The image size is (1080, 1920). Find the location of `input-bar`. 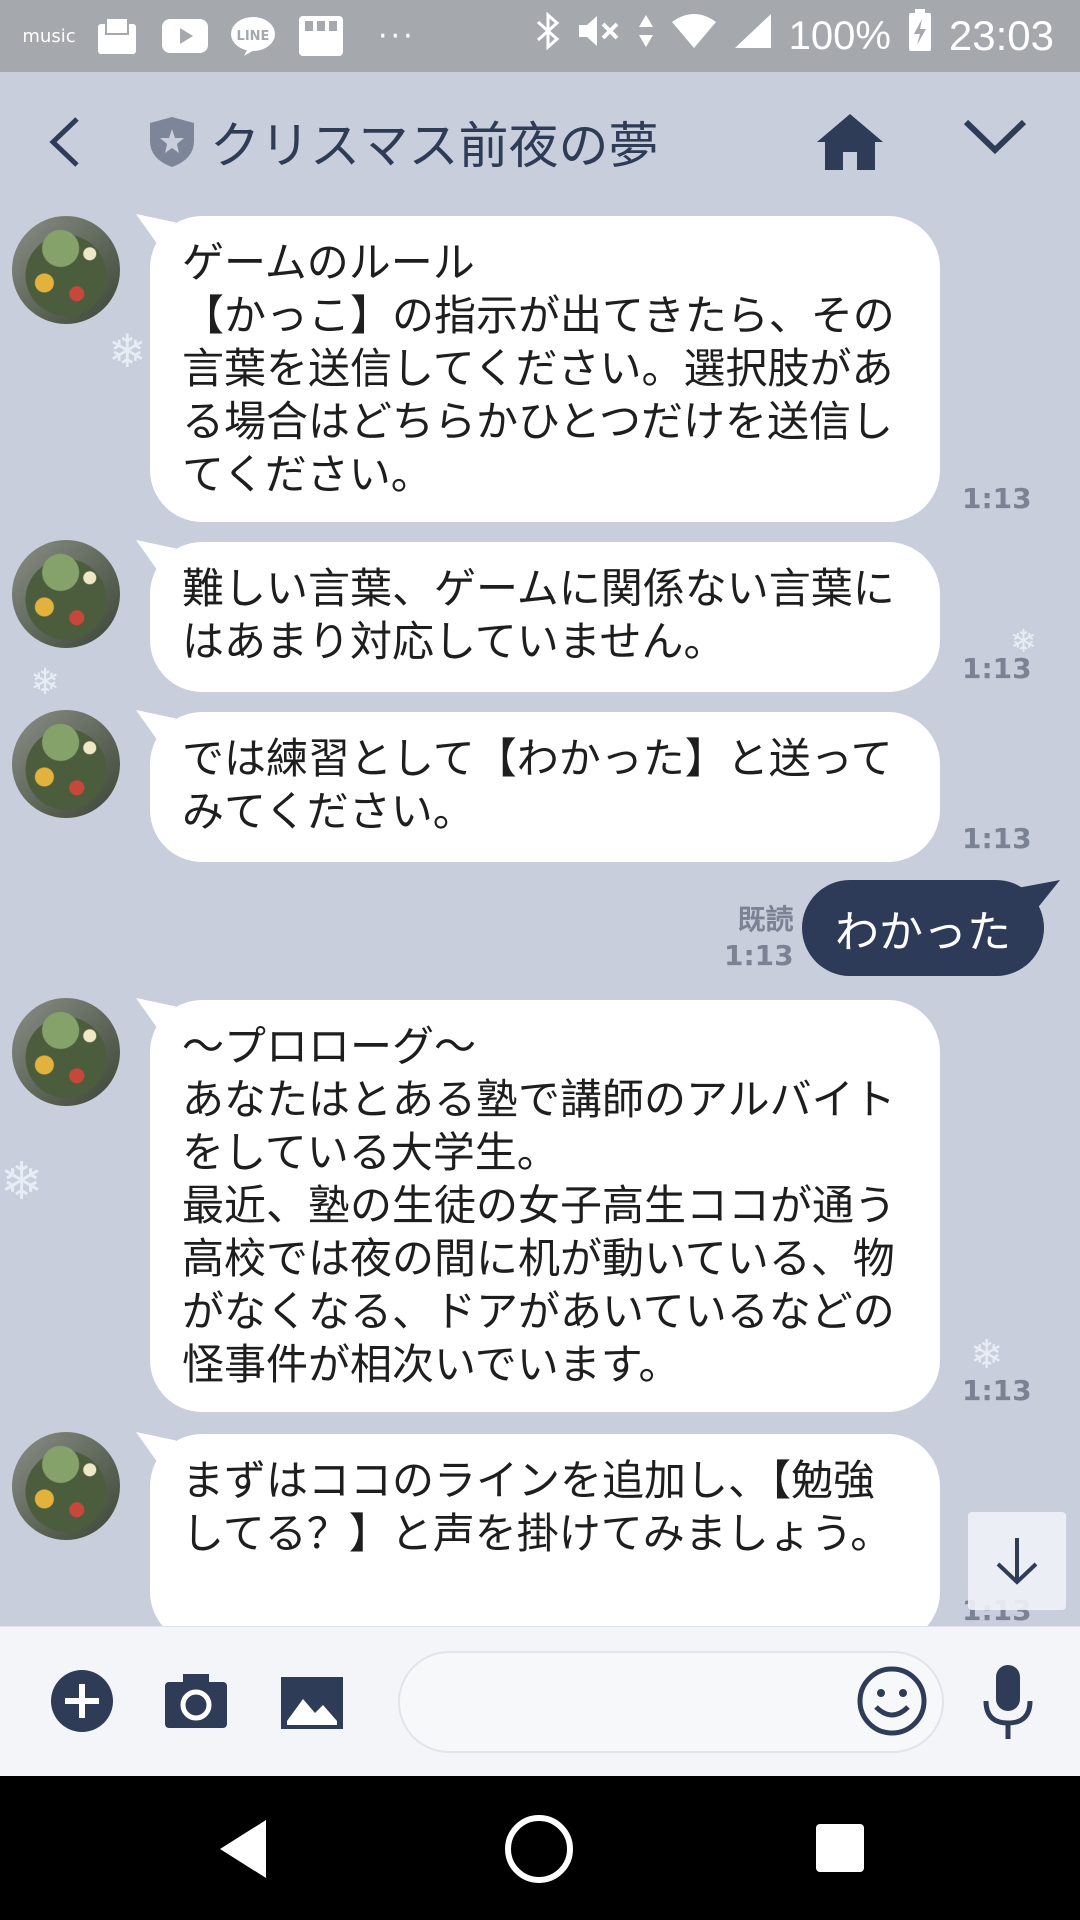

input-bar is located at coordinates (540, 1701).